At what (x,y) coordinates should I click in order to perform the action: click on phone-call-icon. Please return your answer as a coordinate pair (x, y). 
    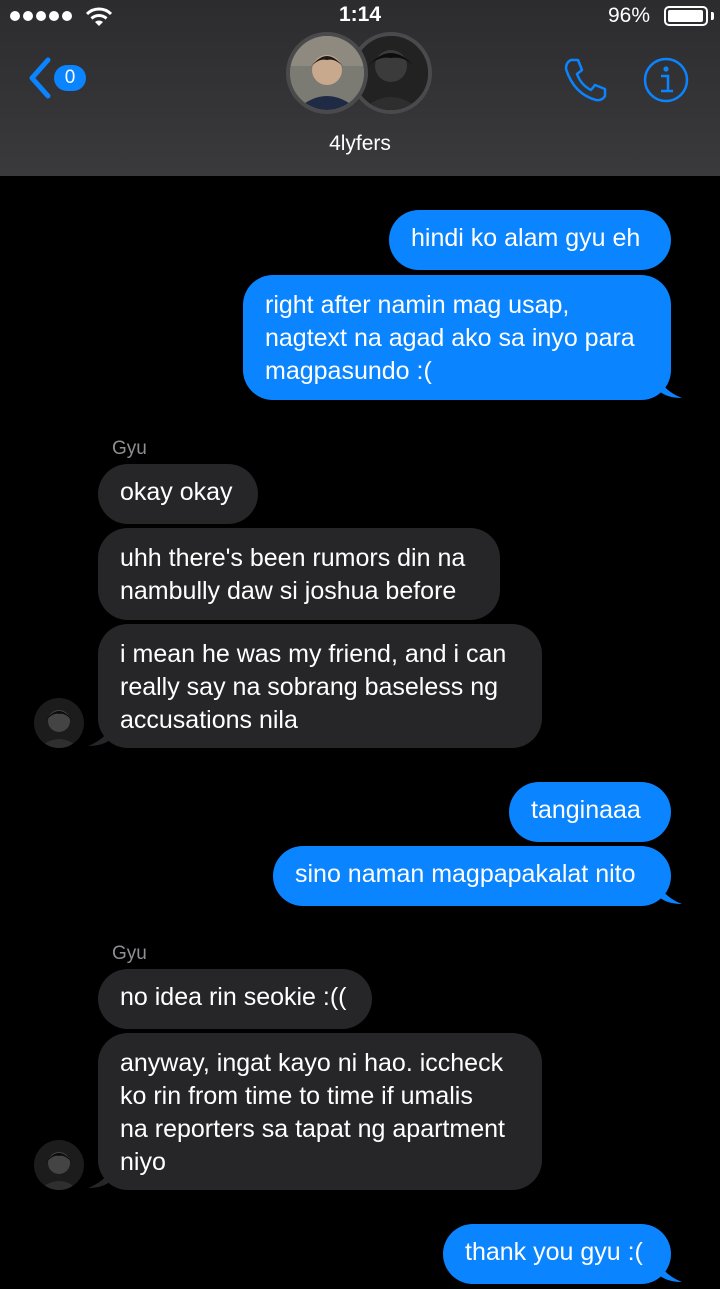
    Looking at the image, I should click on (585, 80).